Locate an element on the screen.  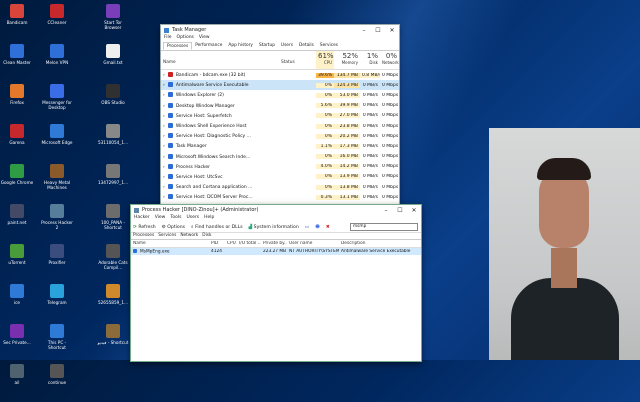
desktop-icon: OBS Studio is located at coordinates (113, 102).